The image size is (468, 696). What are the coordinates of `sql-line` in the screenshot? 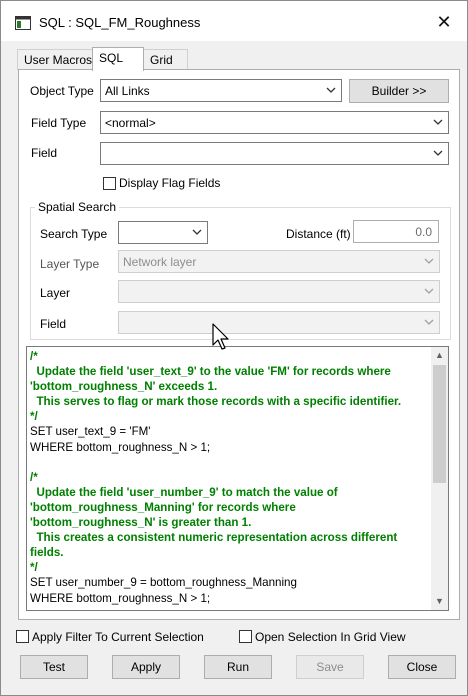 It's located at (229, 462).